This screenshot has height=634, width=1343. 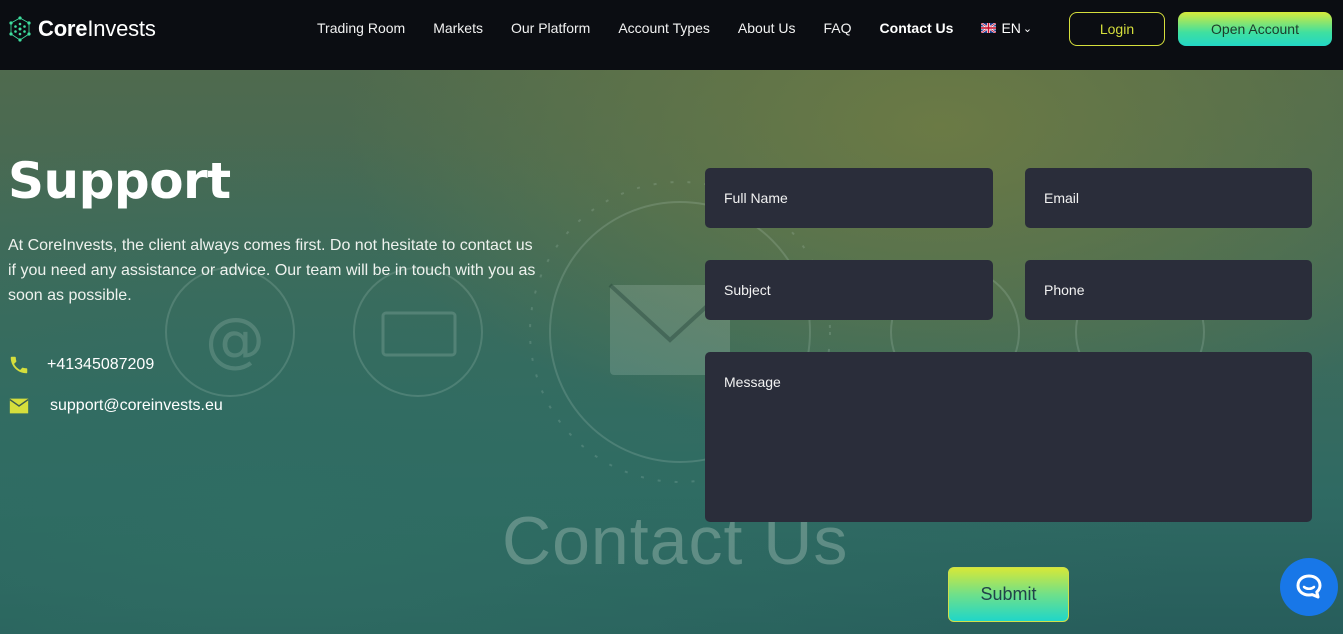 I want to click on hexagon-network-icon, so click(x=20, y=29).